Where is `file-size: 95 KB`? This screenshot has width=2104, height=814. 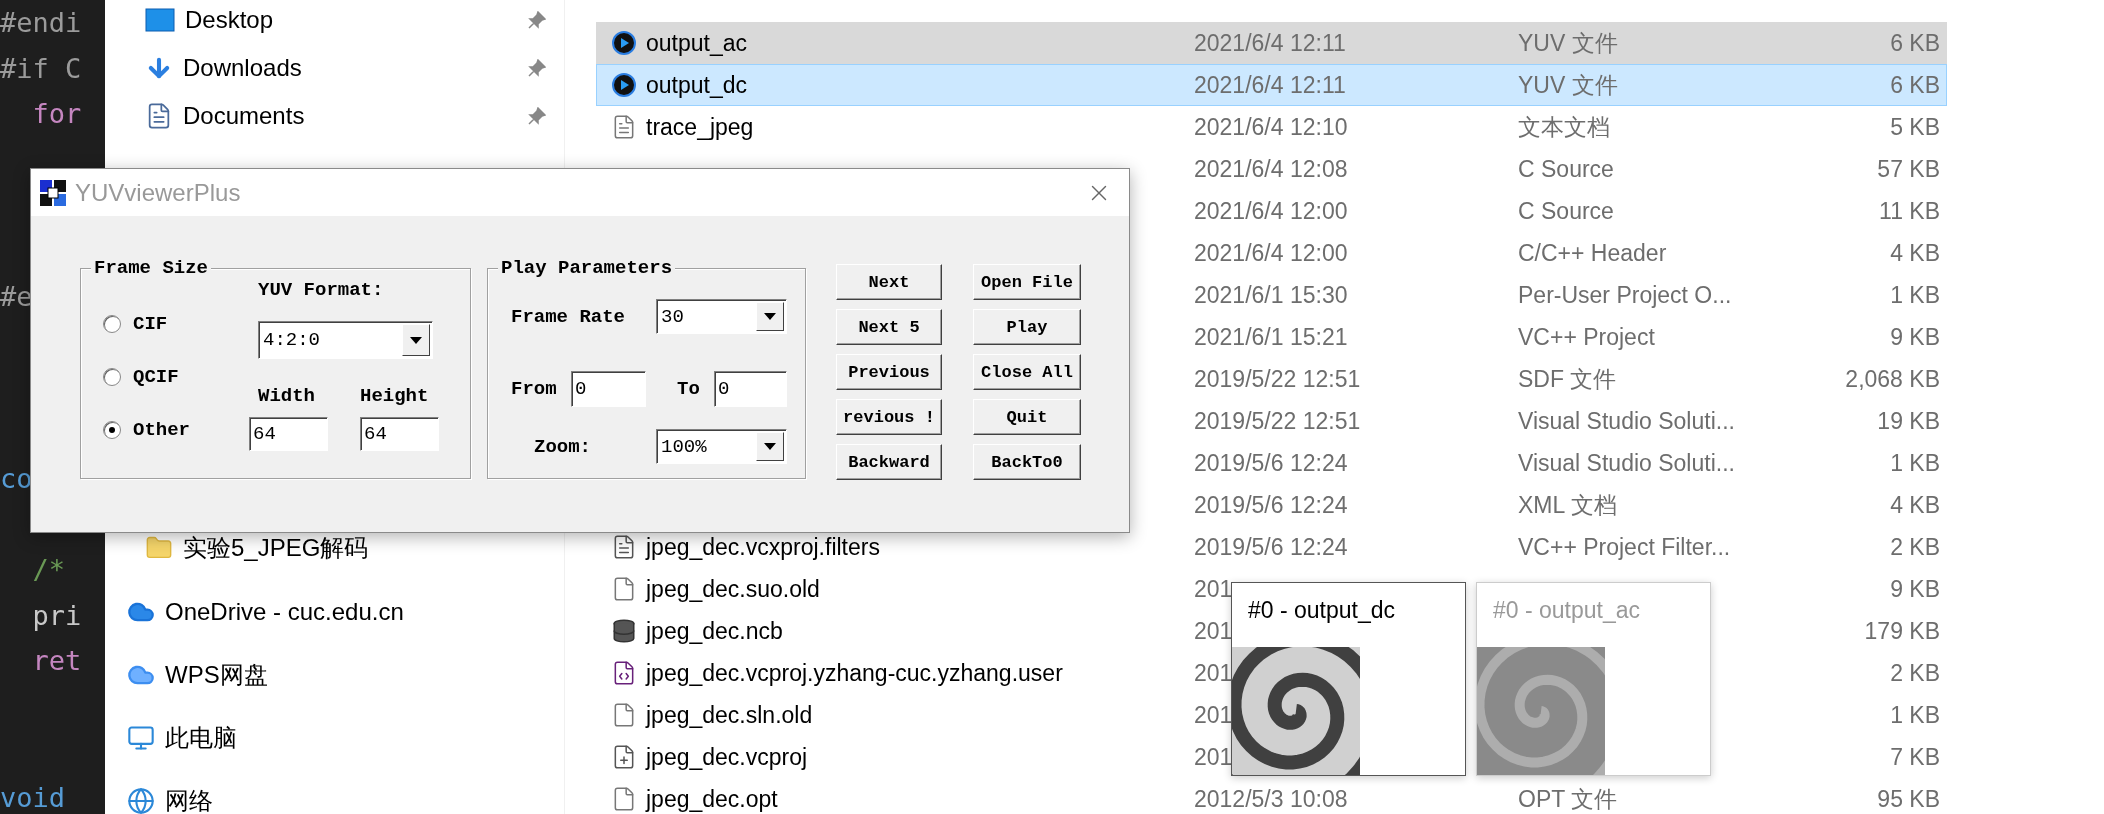 file-size: 95 KB is located at coordinates (1909, 799).